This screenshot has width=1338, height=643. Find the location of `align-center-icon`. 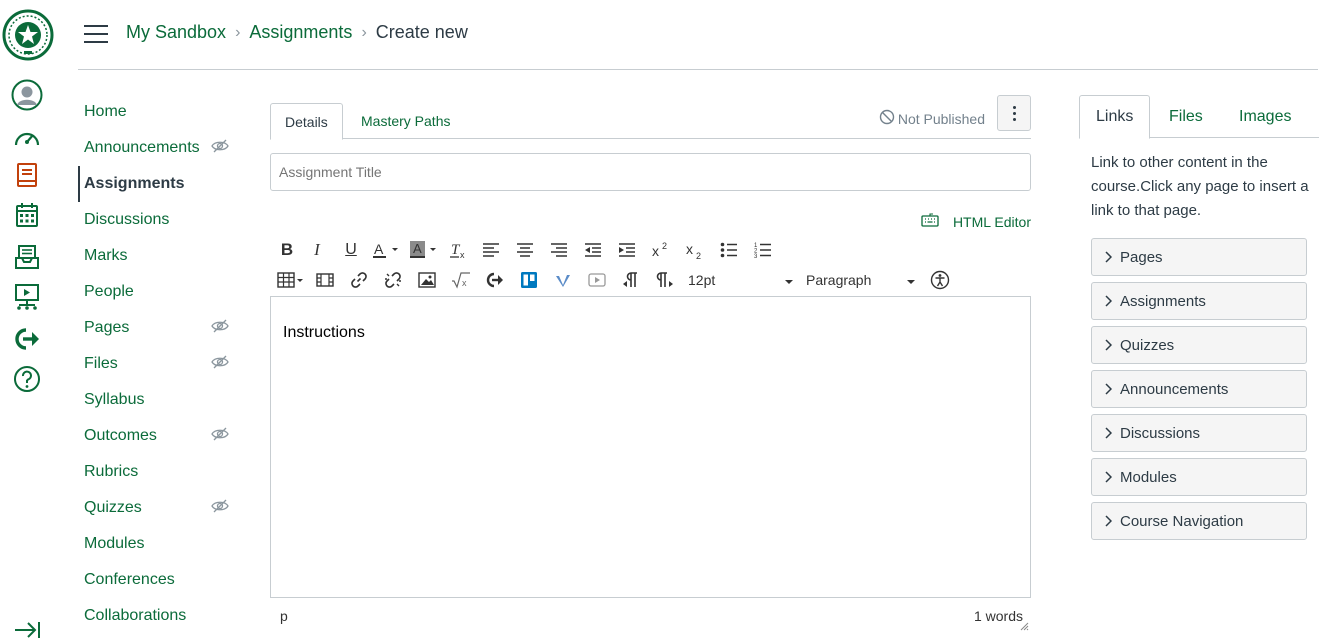

align-center-icon is located at coordinates (525, 250).